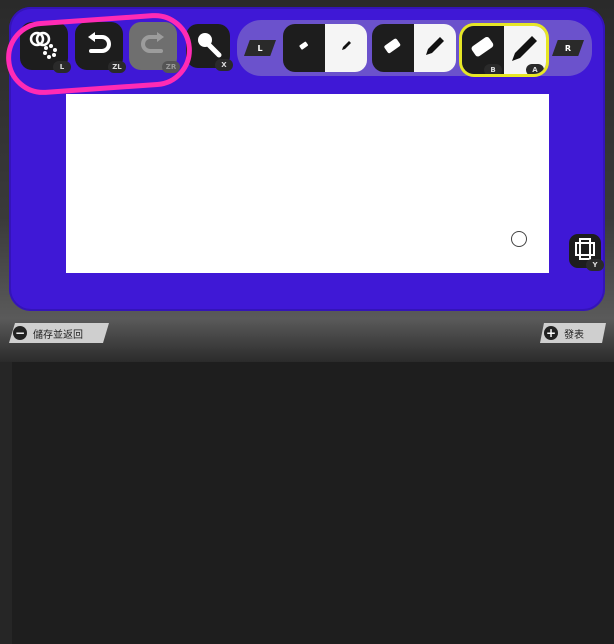  I want to click on redo-icon, so click(153, 46).